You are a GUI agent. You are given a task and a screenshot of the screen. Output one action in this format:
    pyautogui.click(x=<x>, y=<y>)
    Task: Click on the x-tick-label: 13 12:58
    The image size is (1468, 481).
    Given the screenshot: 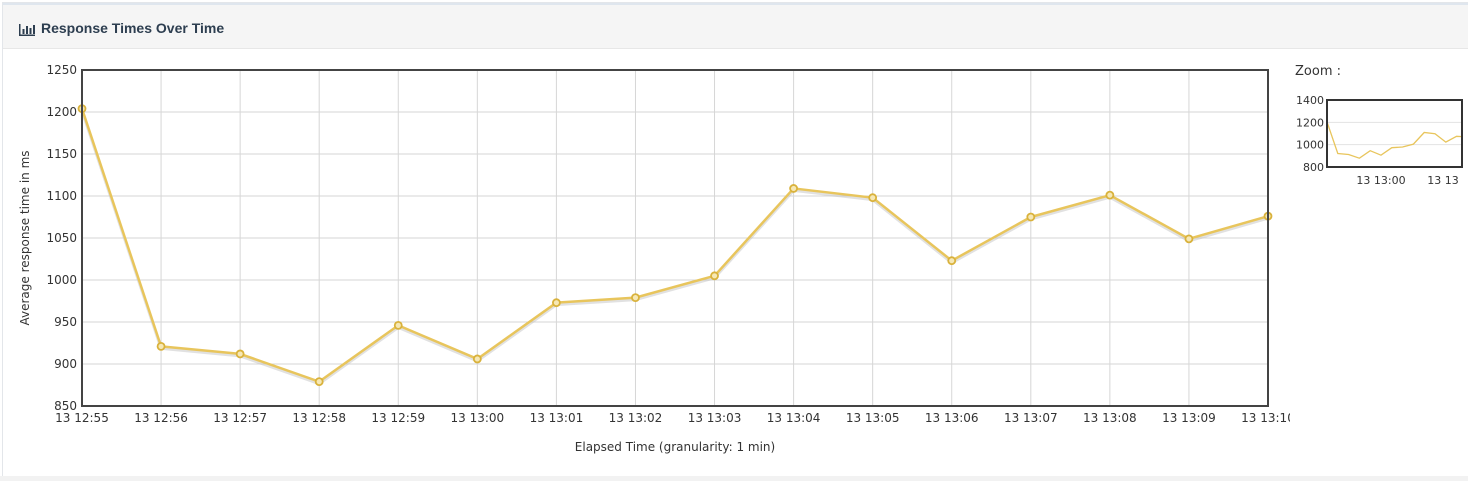 What is the action you would take?
    pyautogui.click(x=319, y=418)
    